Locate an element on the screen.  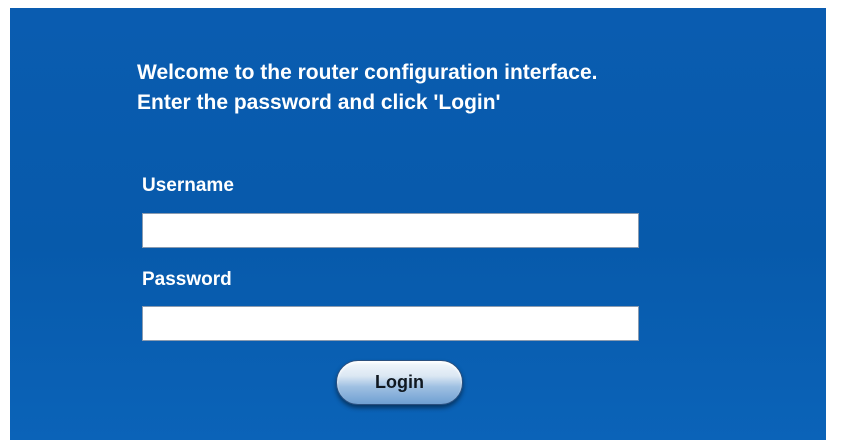
password-input is located at coordinates (390, 323).